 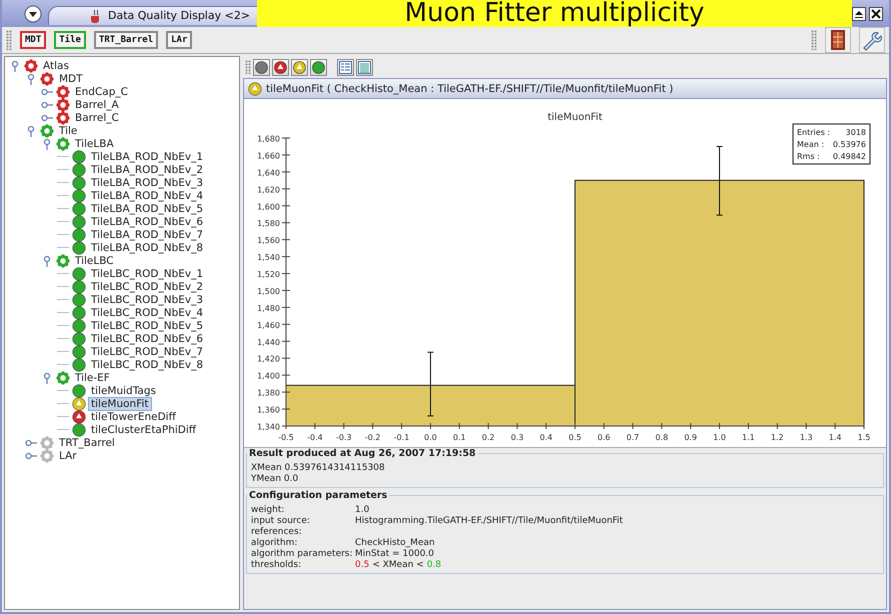 I want to click on tree-item: TileLBA_ROD_NbEv_8, so click(x=147, y=248).